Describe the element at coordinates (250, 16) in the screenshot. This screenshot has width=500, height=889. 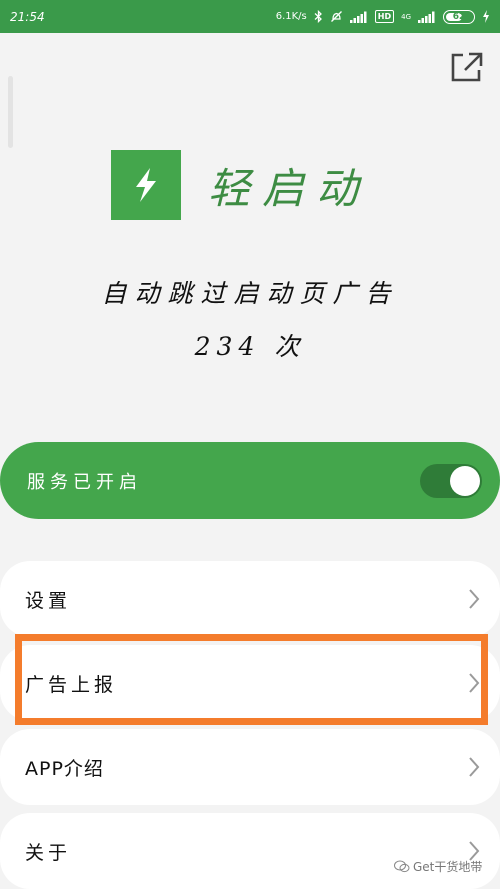
I see `status-bar: 21:54 6.1K/s HD 4G 62` at that location.